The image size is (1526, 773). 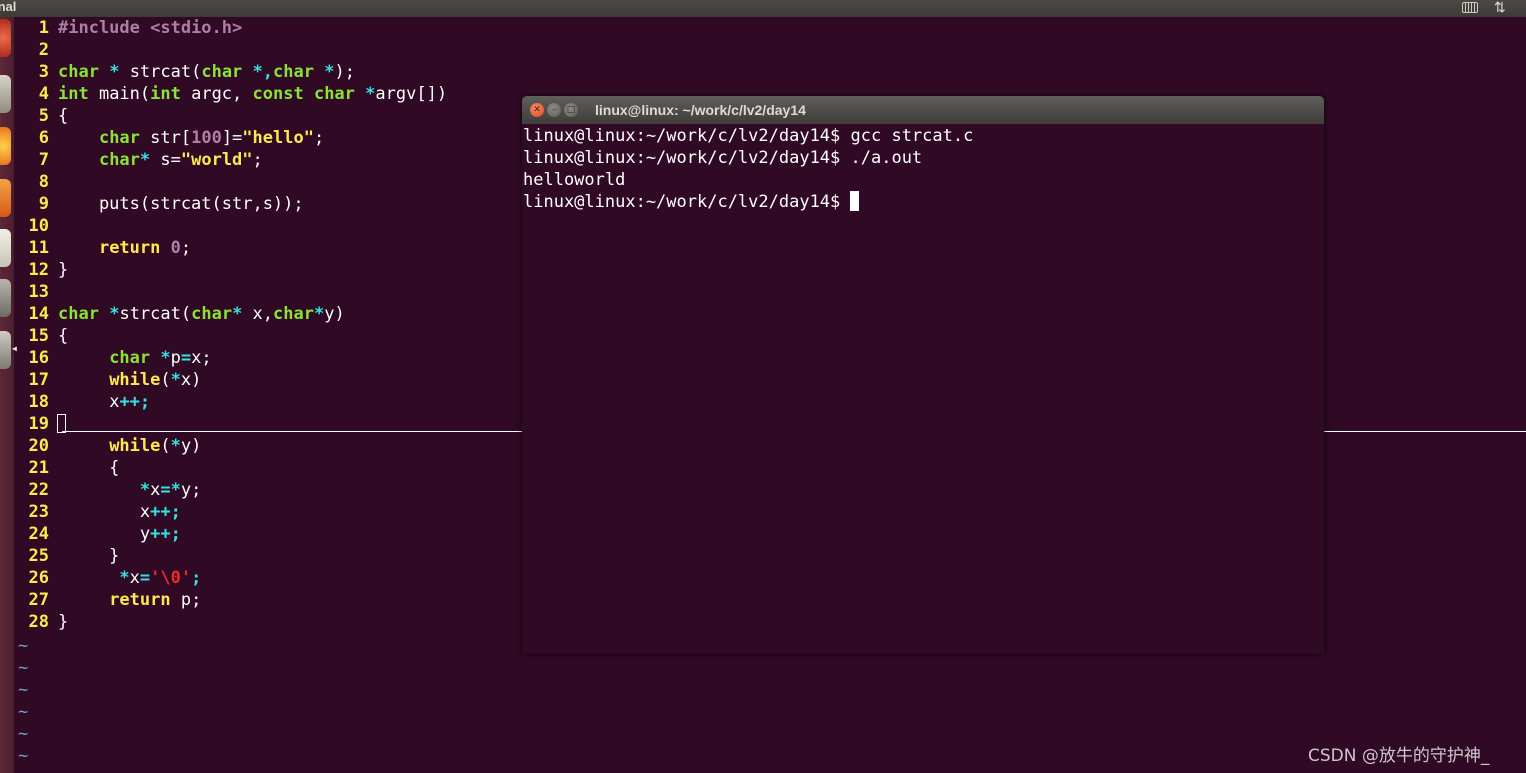 I want to click on files-icon, so click(x=5, y=94).